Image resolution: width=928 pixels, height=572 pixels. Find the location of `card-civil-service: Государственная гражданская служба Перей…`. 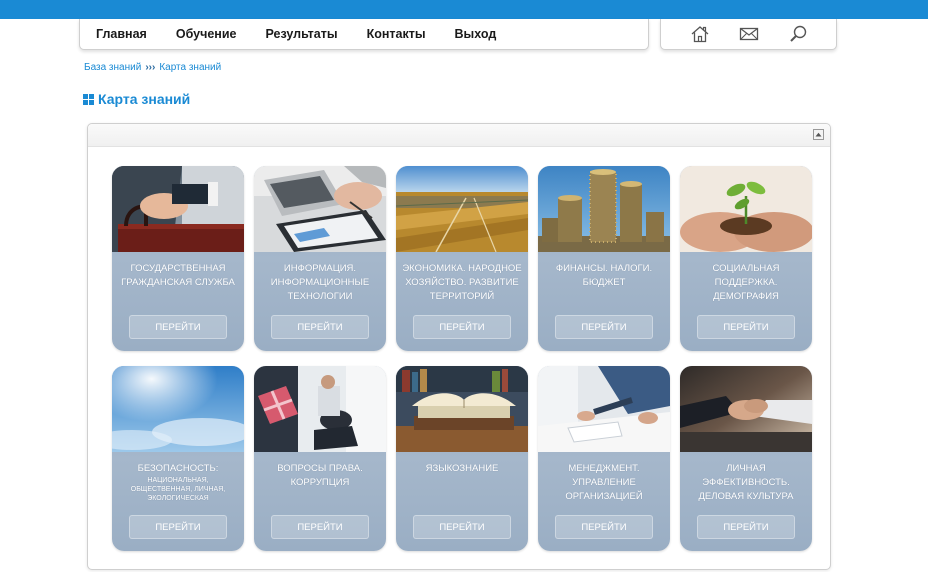

card-civil-service: Государственная гражданская служба Перей… is located at coordinates (178, 258).